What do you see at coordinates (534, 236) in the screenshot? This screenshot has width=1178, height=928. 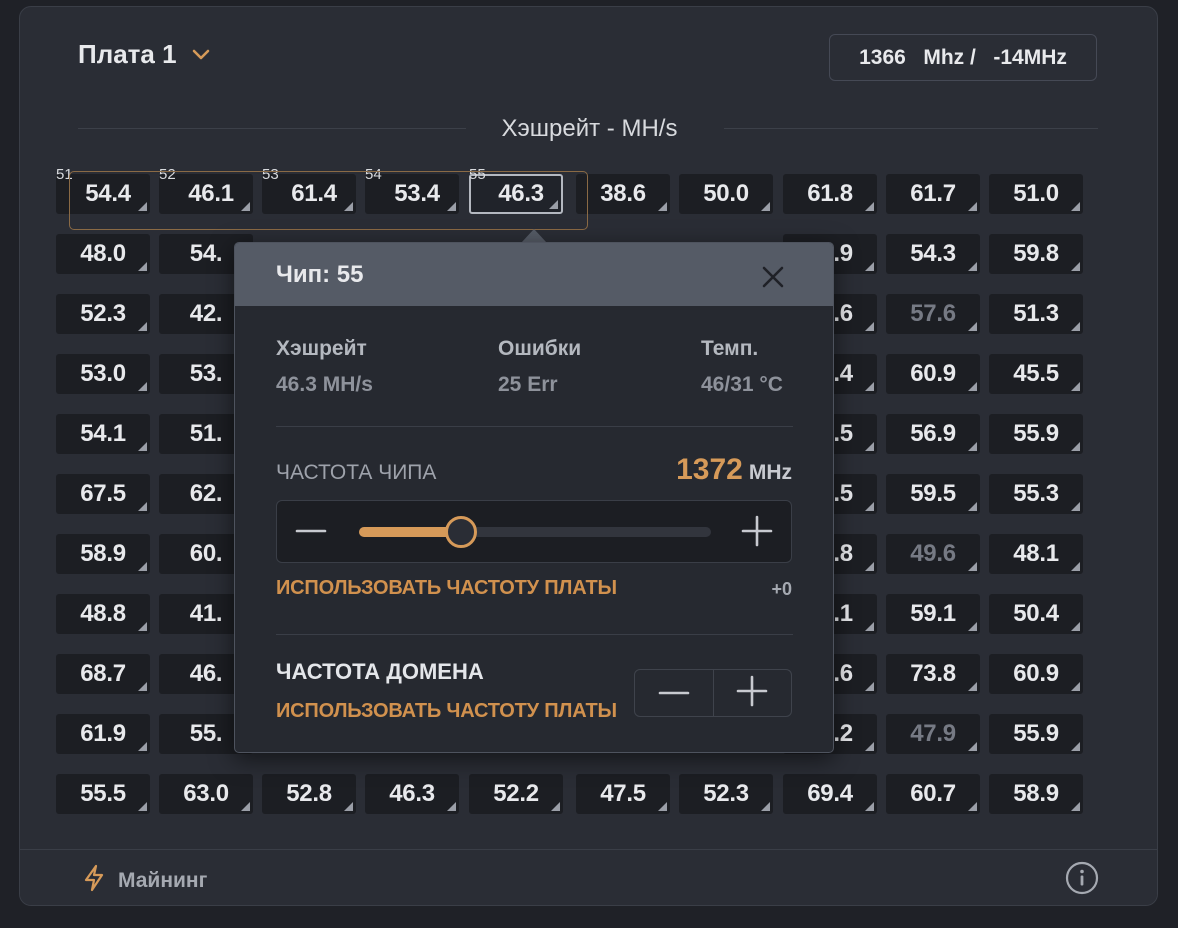 I see `popup-arrow` at bounding box center [534, 236].